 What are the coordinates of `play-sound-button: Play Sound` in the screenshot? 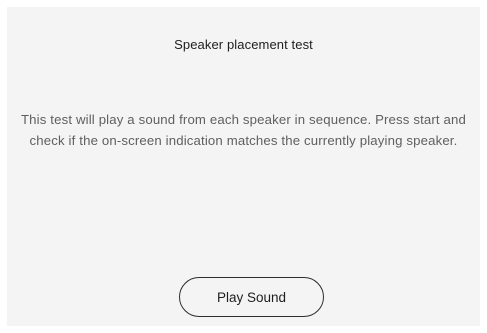 It's located at (251, 297).